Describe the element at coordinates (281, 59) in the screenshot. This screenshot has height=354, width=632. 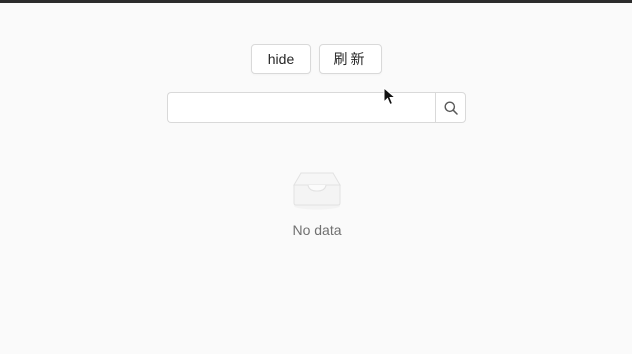
I see `hide-button: hide` at that location.